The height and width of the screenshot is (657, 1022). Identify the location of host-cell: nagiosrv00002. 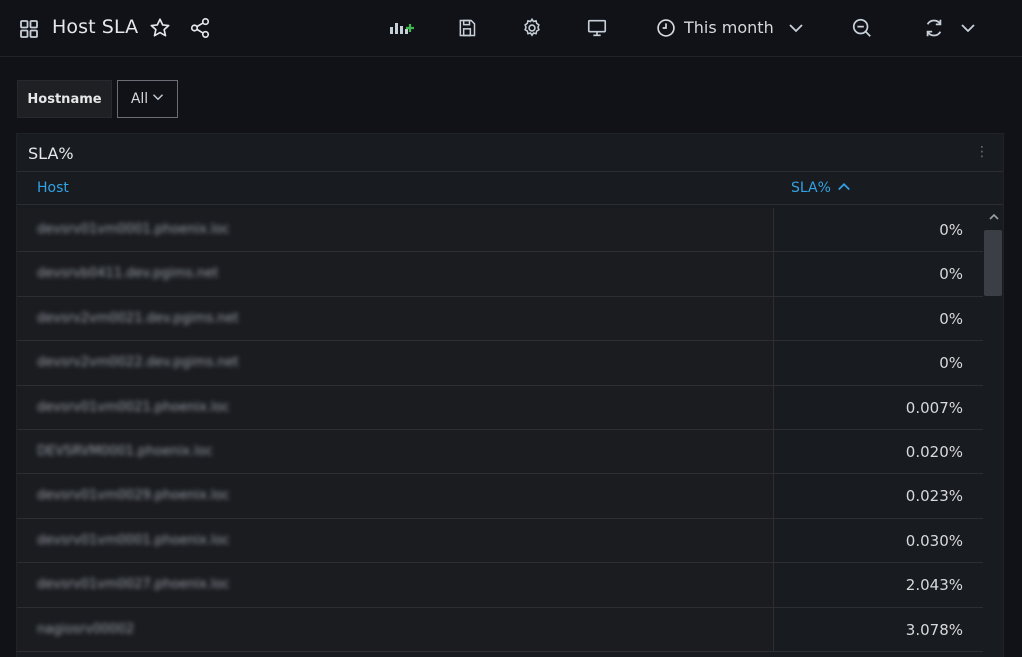
(86, 629).